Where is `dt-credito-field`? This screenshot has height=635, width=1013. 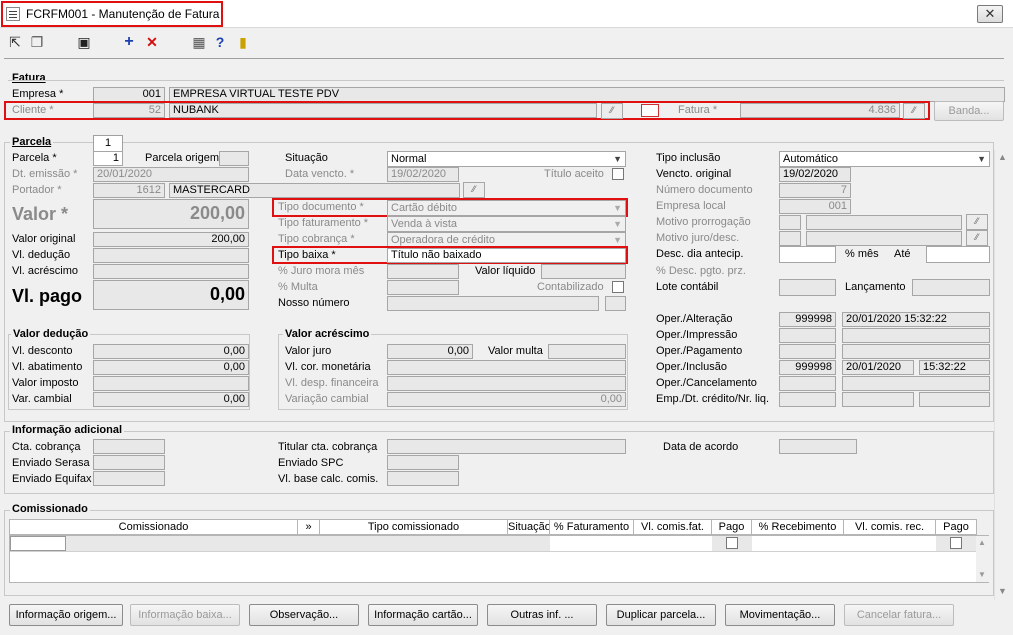
dt-credito-field is located at coordinates (878, 399).